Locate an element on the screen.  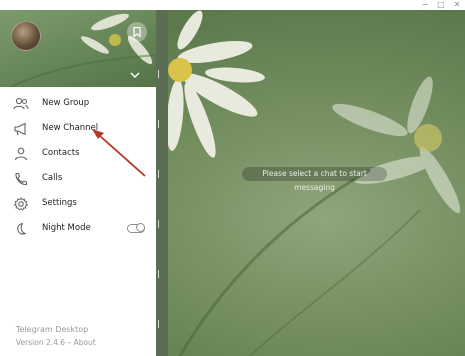
chat-list-edge is located at coordinates (162, 183).